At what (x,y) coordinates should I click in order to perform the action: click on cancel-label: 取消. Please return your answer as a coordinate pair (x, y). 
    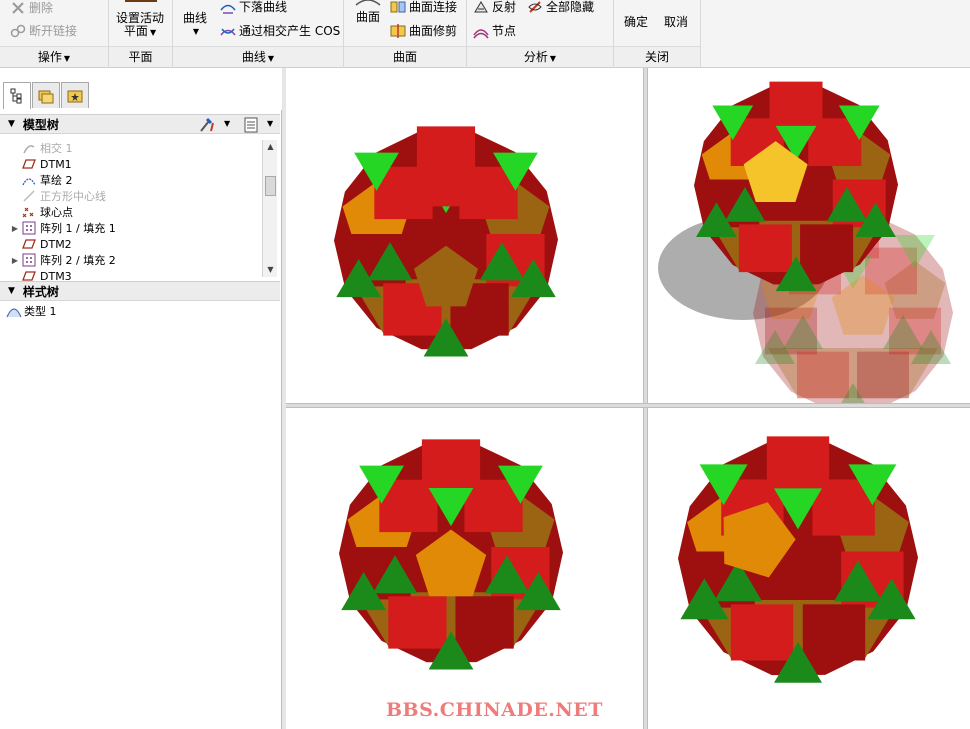
    Looking at the image, I should click on (676, 22).